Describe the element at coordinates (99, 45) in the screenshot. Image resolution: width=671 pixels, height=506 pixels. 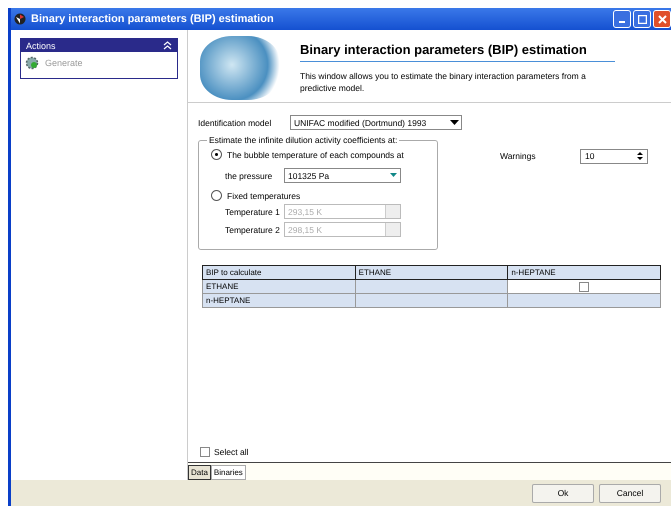
I see `panel-header: Actions` at that location.